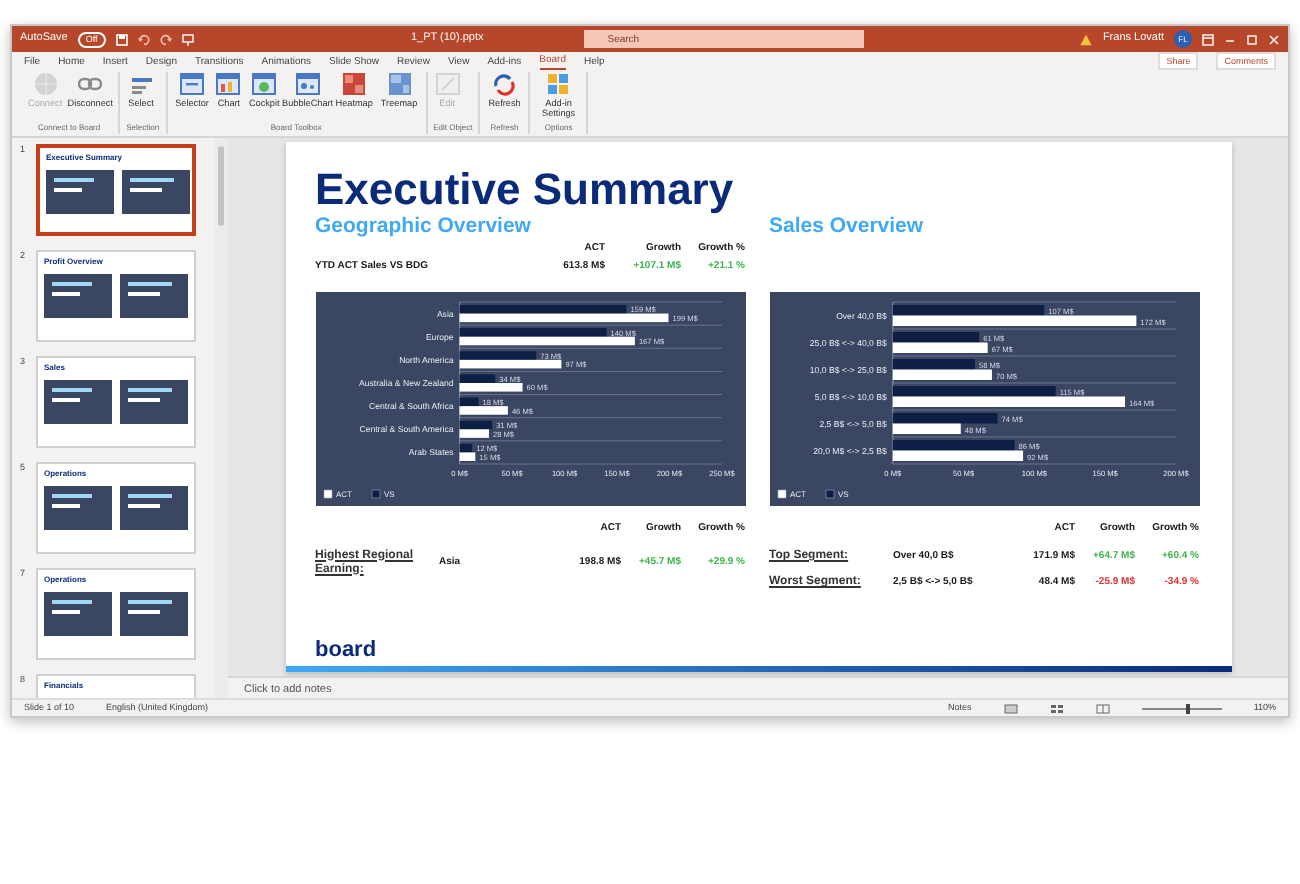  I want to click on board-logo: board, so click(347, 650).